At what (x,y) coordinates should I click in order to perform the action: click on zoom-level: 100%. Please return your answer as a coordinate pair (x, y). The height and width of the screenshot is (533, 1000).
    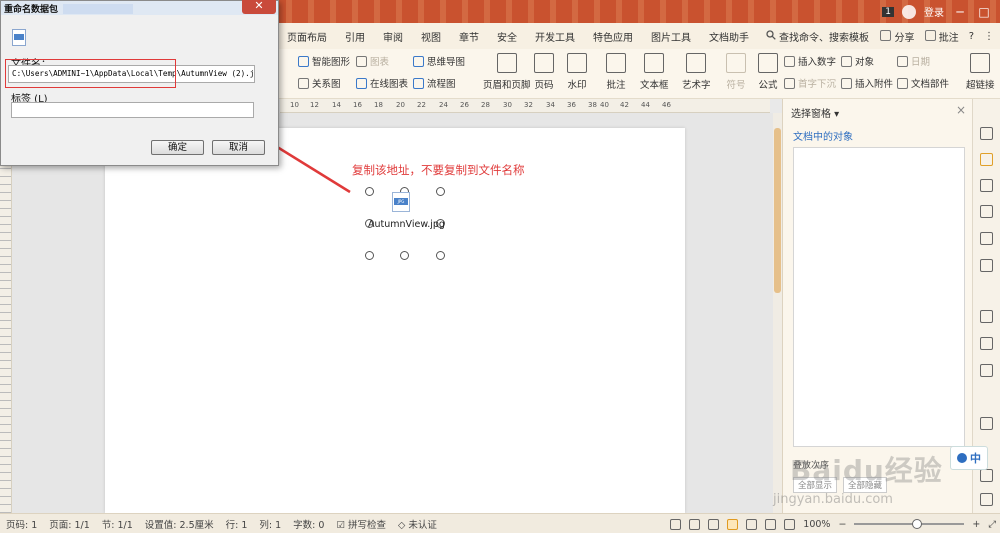
    Looking at the image, I should click on (816, 524).